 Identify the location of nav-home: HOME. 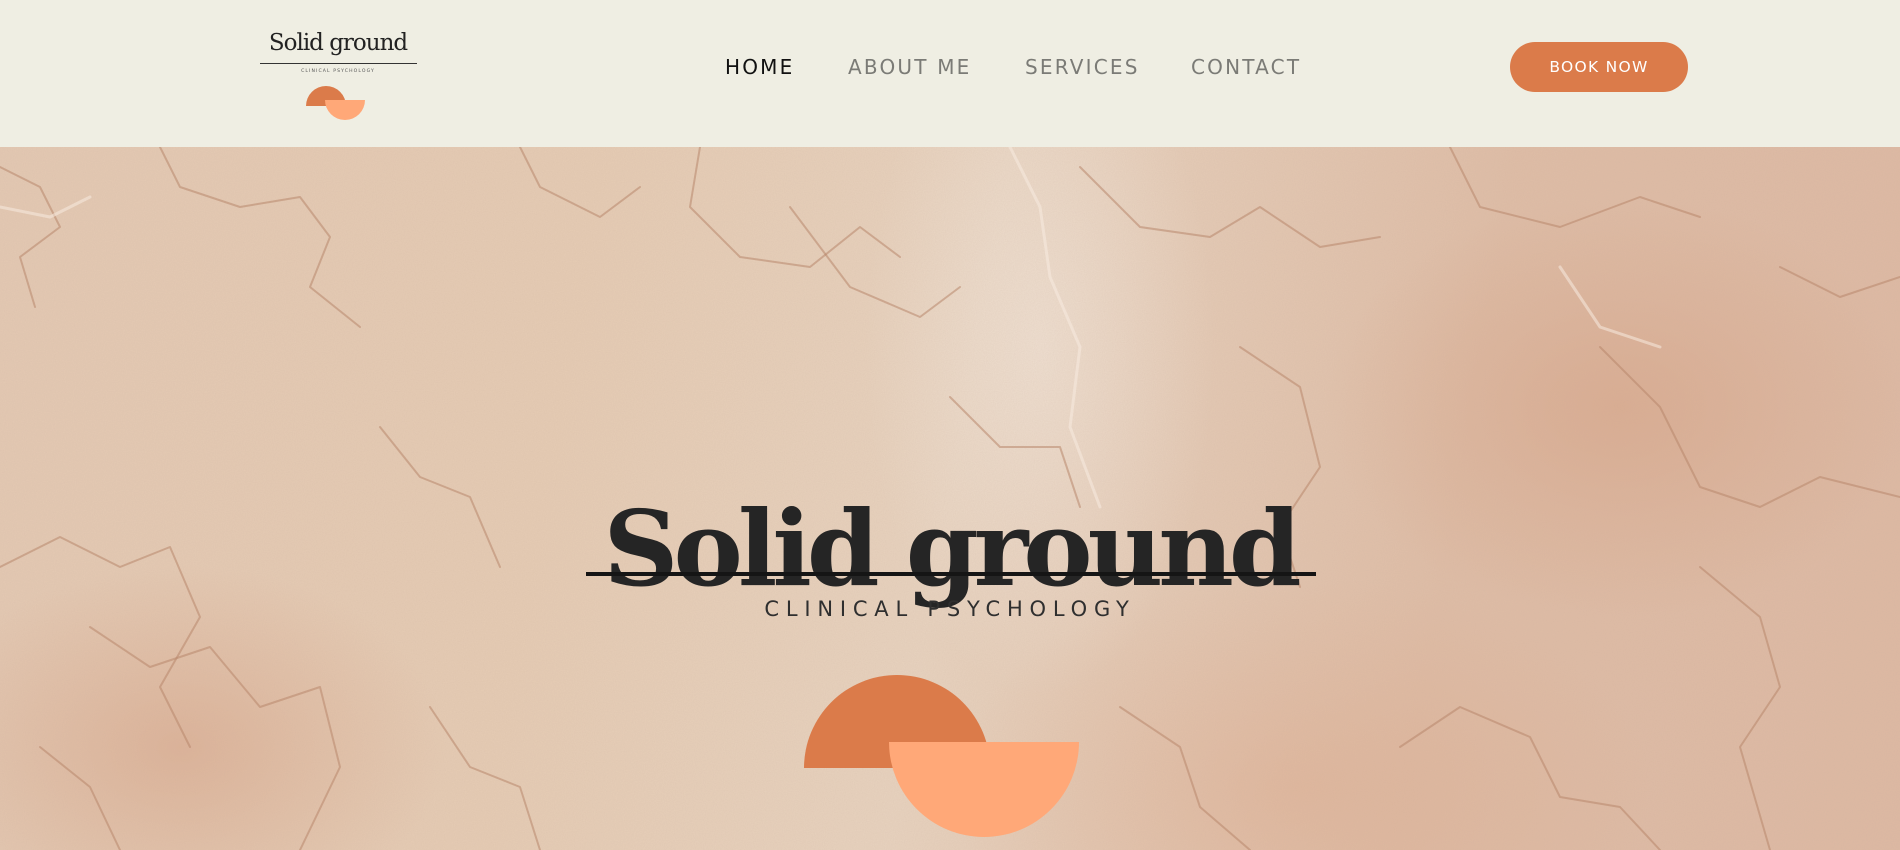
(759, 67).